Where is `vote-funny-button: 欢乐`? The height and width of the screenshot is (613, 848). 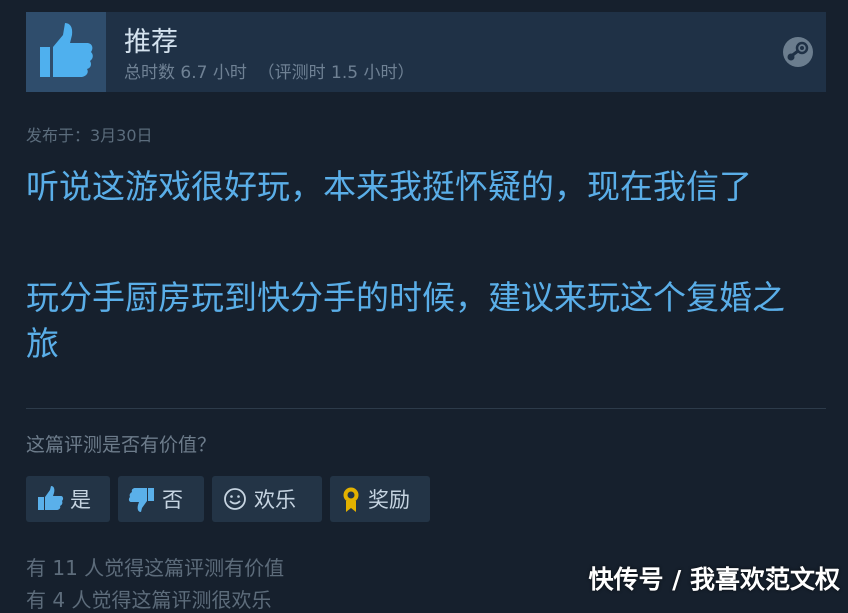
vote-funny-button: 欢乐 is located at coordinates (267, 499).